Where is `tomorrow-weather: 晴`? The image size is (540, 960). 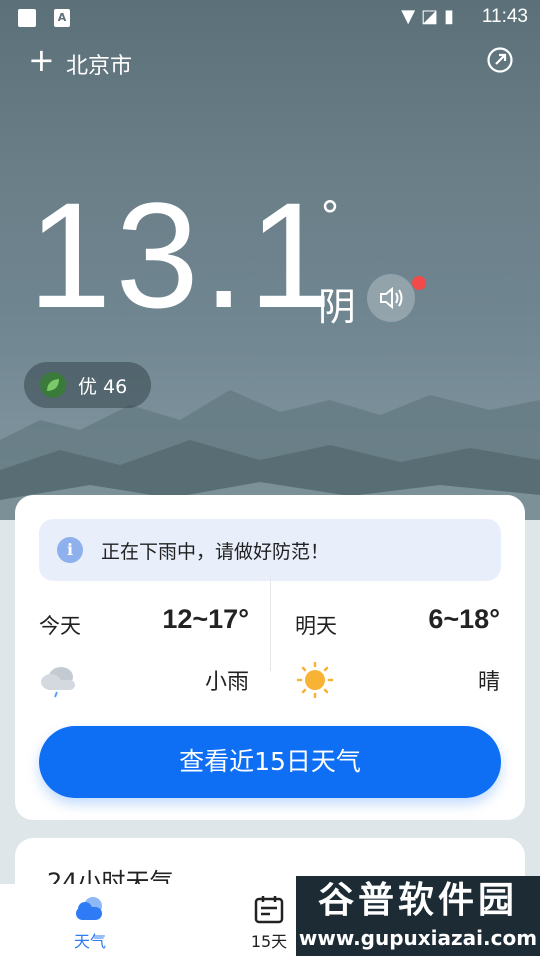
tomorrow-weather: 晴 is located at coordinates (488, 682).